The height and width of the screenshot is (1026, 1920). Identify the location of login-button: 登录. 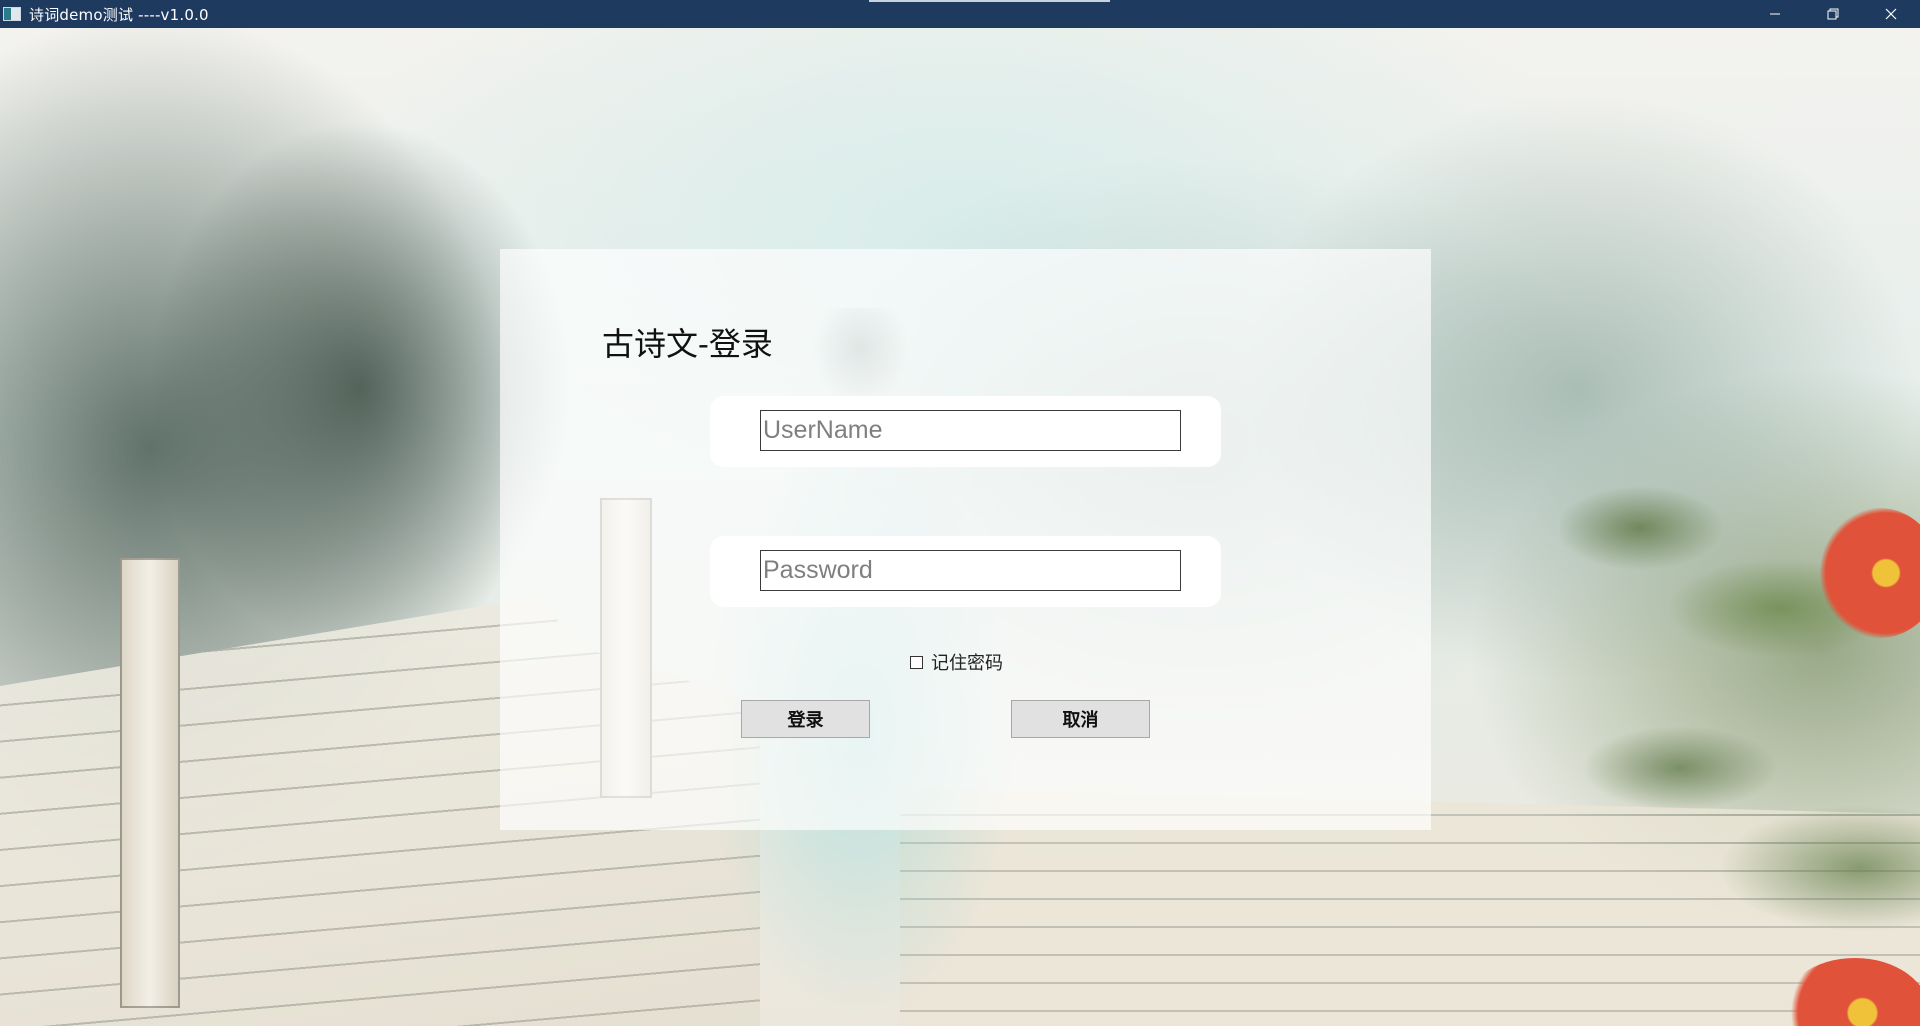
(805, 719).